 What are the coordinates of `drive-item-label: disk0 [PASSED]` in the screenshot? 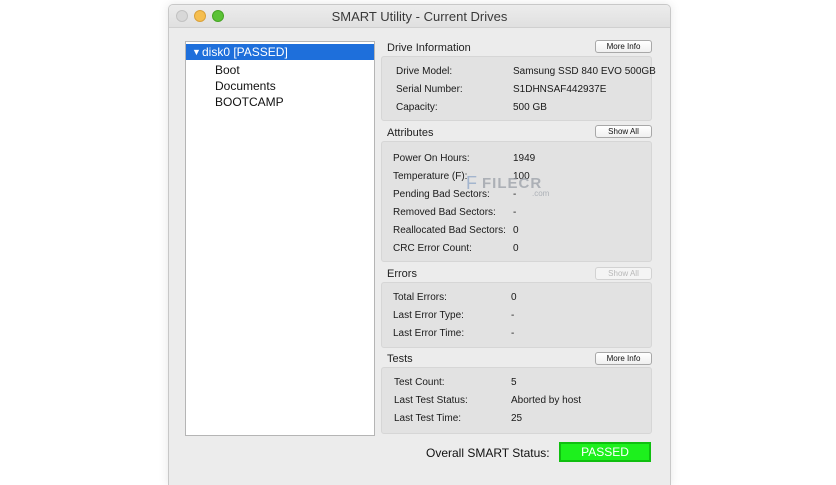 It's located at (245, 52).